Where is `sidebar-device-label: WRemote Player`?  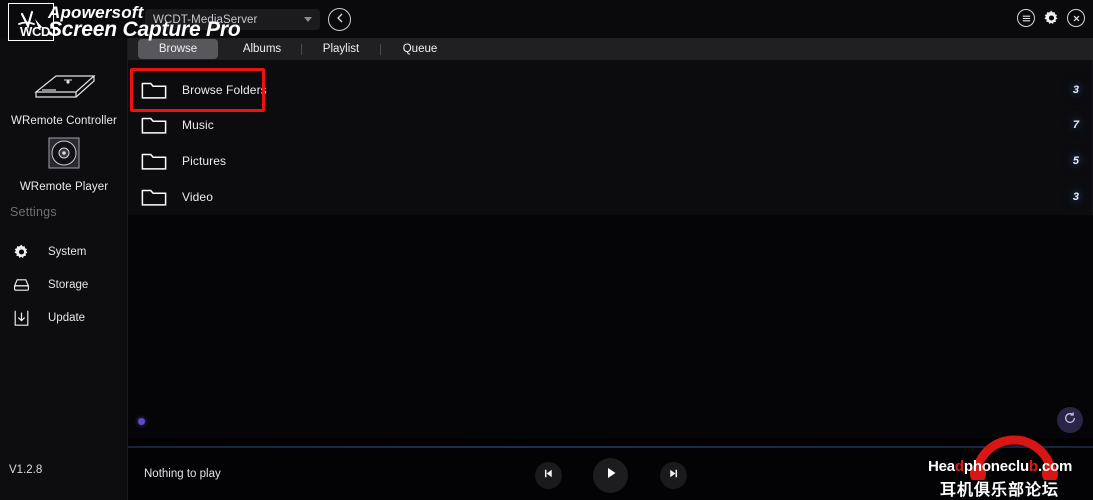
sidebar-device-label: WRemote Player is located at coordinates (64, 187).